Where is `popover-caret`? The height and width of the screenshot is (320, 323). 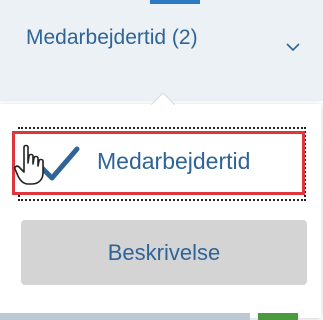 popover-caret is located at coordinates (163, 98).